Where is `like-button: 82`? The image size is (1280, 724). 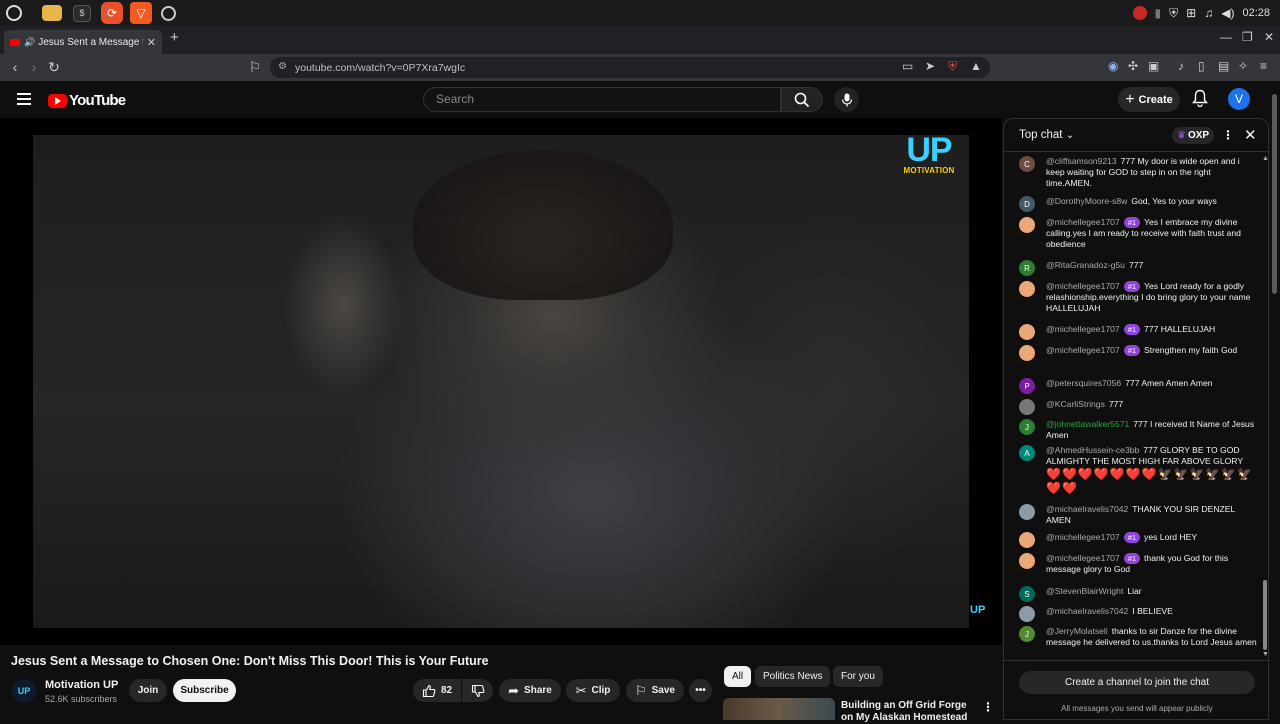 like-button: 82 is located at coordinates (437, 690).